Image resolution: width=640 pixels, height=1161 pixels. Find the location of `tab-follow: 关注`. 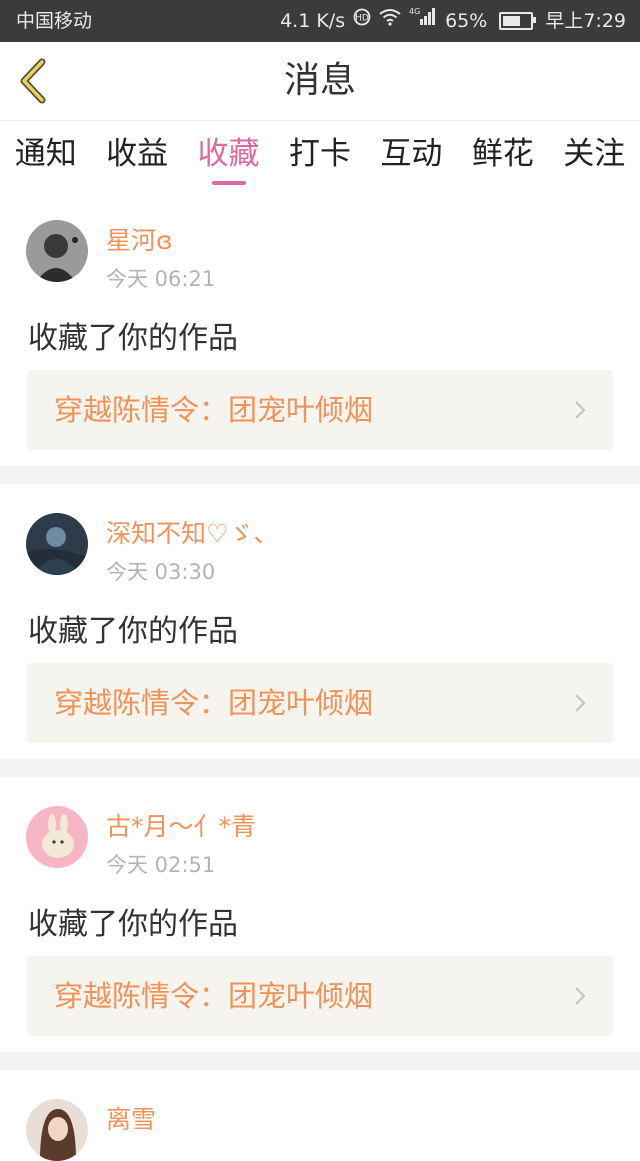

tab-follow: 关注 is located at coordinates (594, 156).